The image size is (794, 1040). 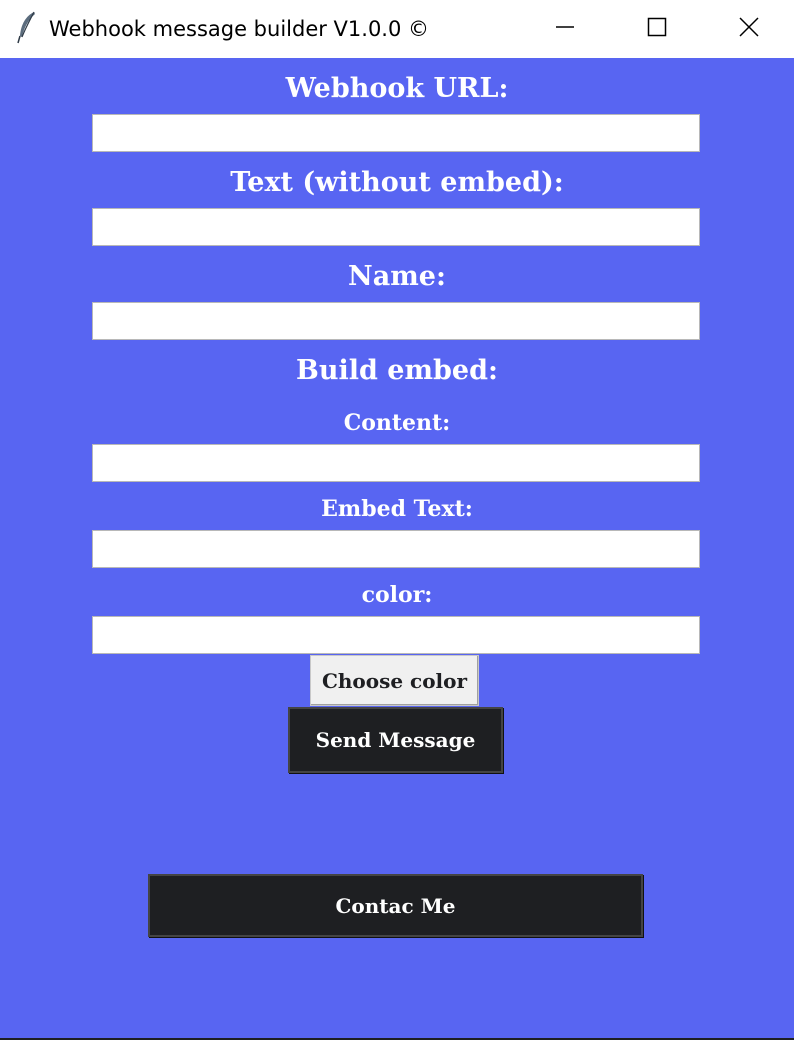 I want to click on close-icon, so click(x=749, y=29).